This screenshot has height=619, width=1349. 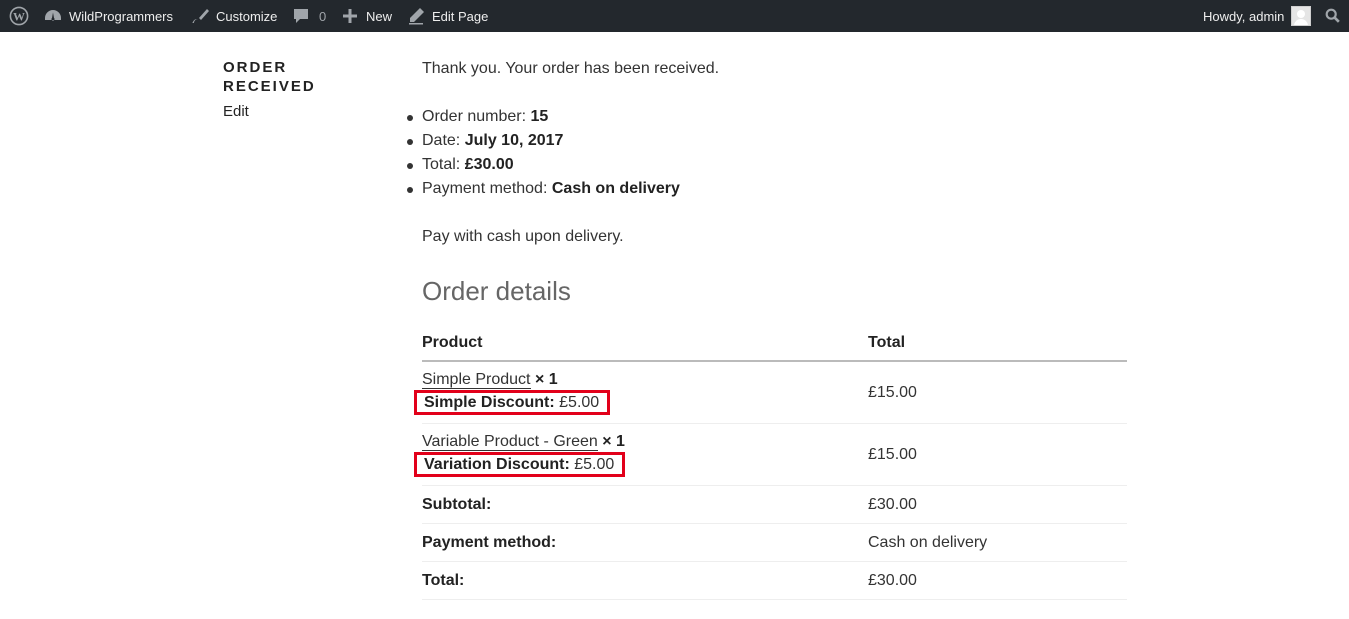 What do you see at coordinates (1333, 16) in the screenshot?
I see `search-icon` at bounding box center [1333, 16].